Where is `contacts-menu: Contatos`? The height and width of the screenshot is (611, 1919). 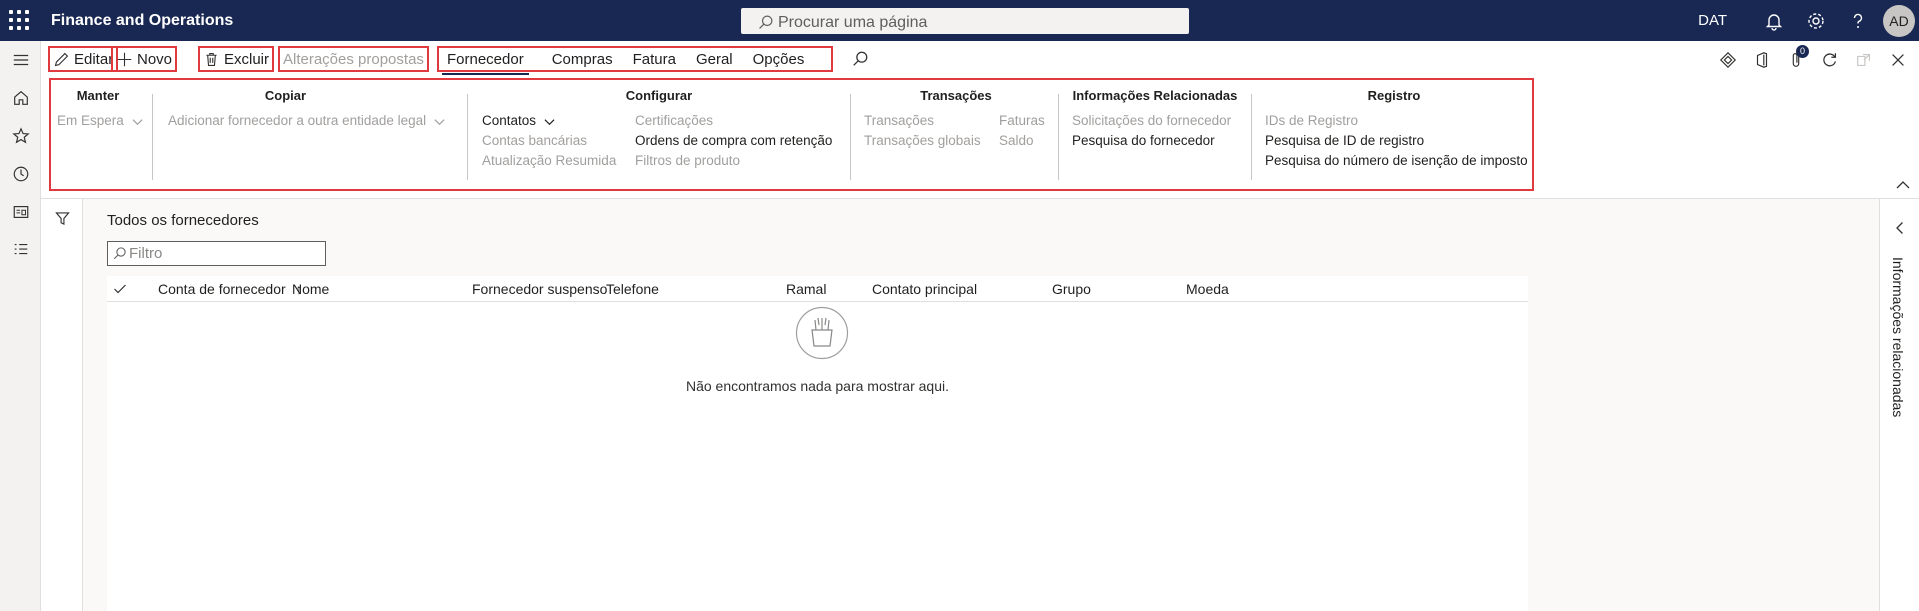 contacts-menu: Contatos is located at coordinates (518, 120).